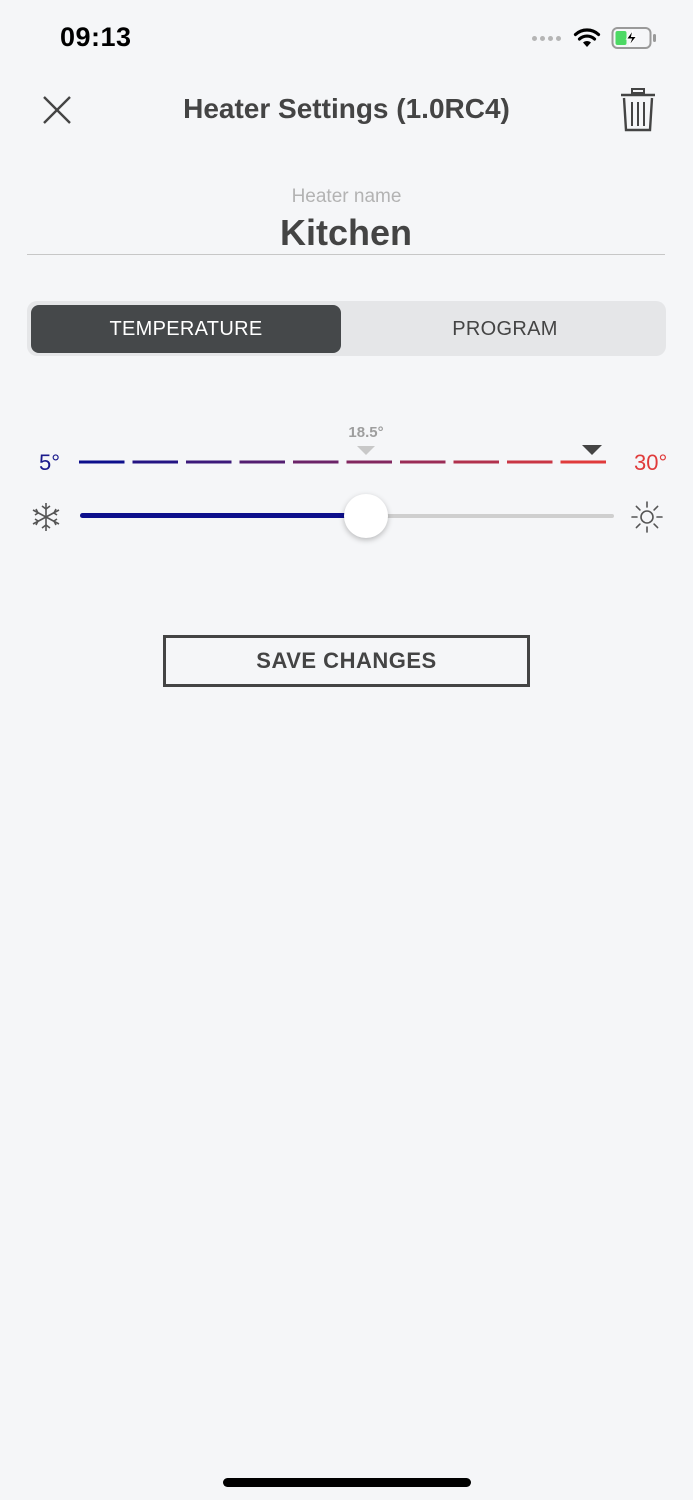 The height and width of the screenshot is (1500, 693). I want to click on home-indicator, so click(347, 1482).